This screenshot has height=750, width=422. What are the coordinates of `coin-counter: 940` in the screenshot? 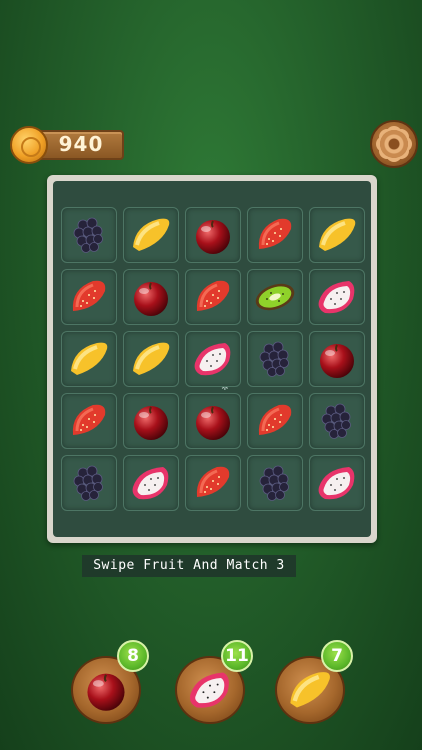 It's located at (67, 145).